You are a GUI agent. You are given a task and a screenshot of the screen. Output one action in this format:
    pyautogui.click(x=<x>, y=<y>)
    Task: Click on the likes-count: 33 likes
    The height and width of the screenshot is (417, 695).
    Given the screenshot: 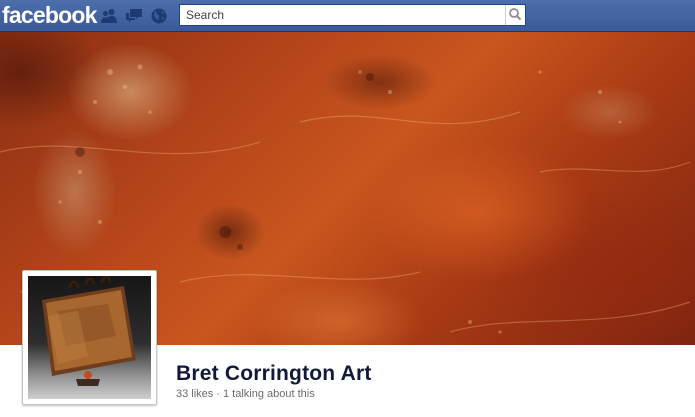 What is the action you would take?
    pyautogui.click(x=194, y=394)
    